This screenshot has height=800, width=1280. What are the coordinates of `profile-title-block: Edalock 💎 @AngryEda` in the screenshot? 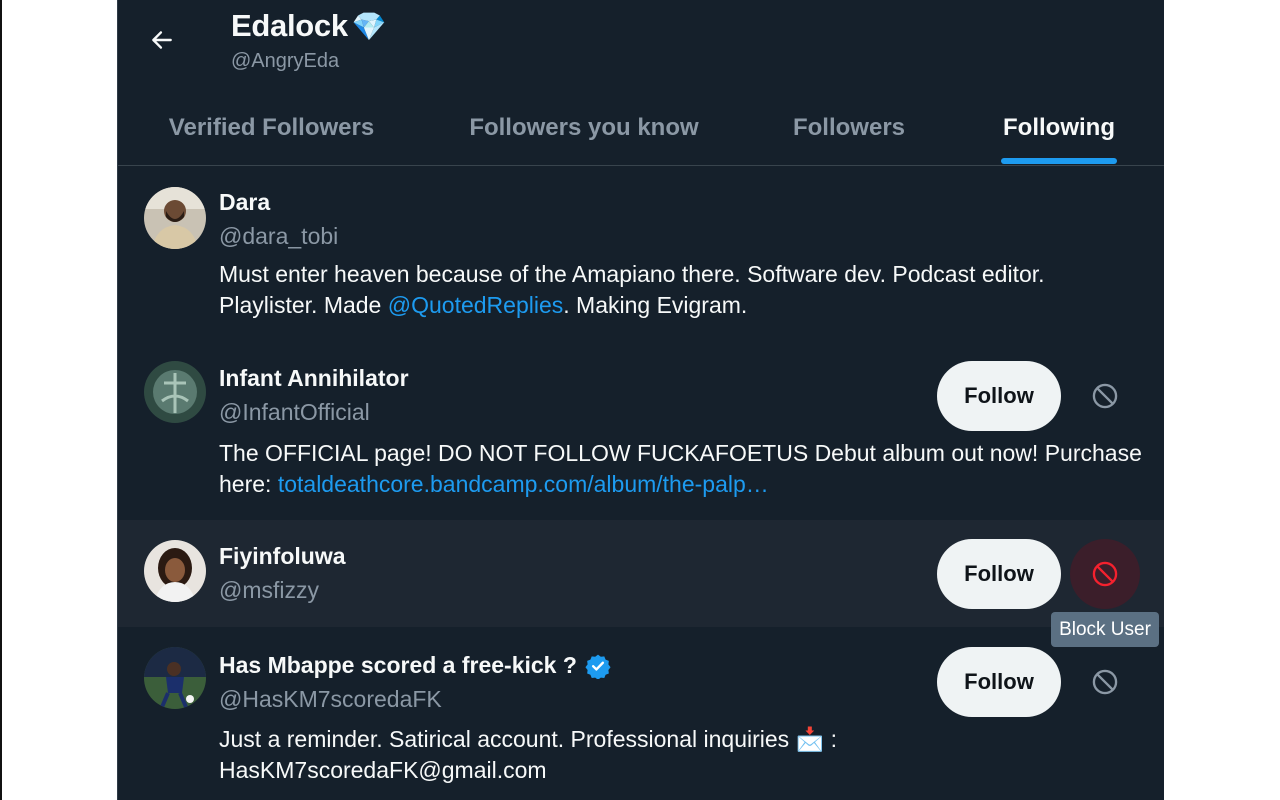 It's located at (309, 40).